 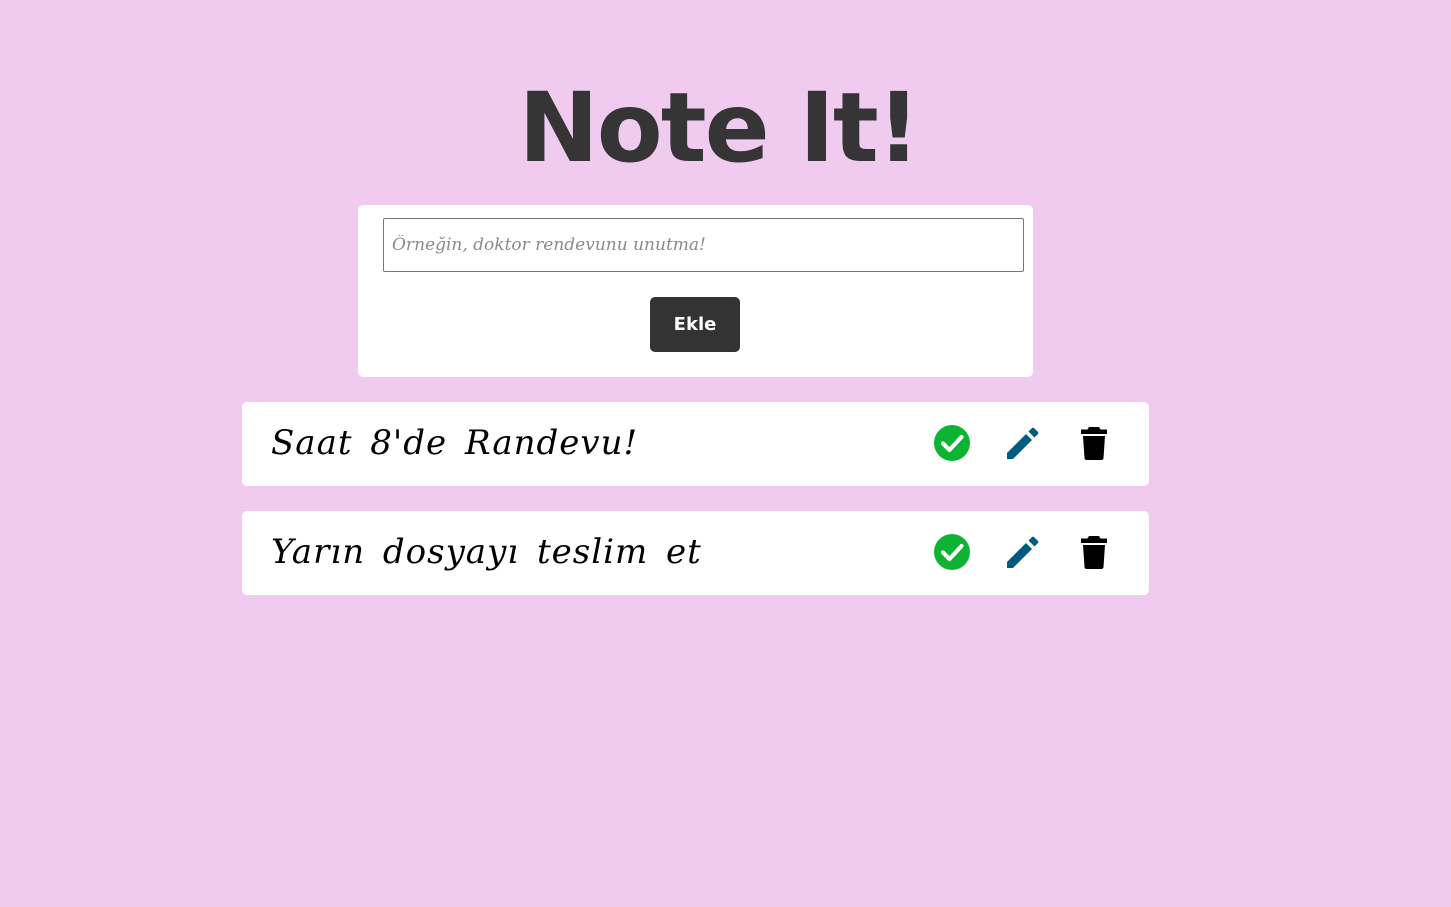 I want to click on app-title: Note It!, so click(x=719, y=128).